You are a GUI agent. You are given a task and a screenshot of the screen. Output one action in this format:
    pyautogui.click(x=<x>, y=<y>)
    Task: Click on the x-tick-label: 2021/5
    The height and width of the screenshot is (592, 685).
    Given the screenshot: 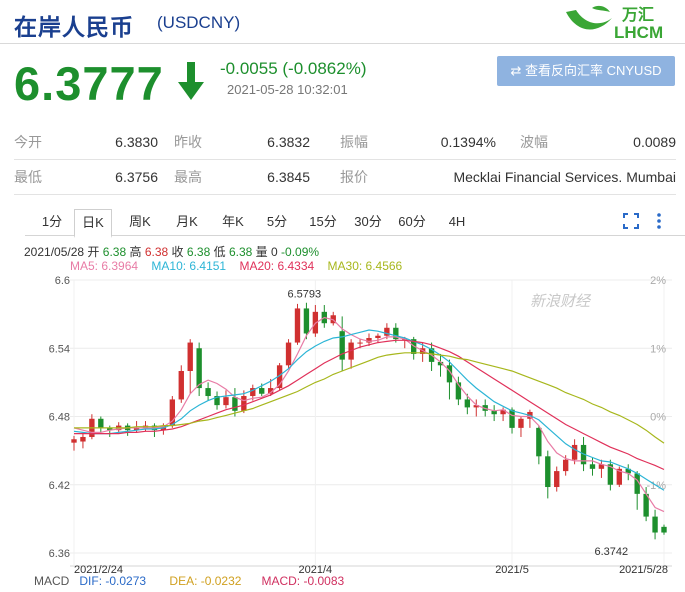 What is the action you would take?
    pyautogui.click(x=512, y=569)
    